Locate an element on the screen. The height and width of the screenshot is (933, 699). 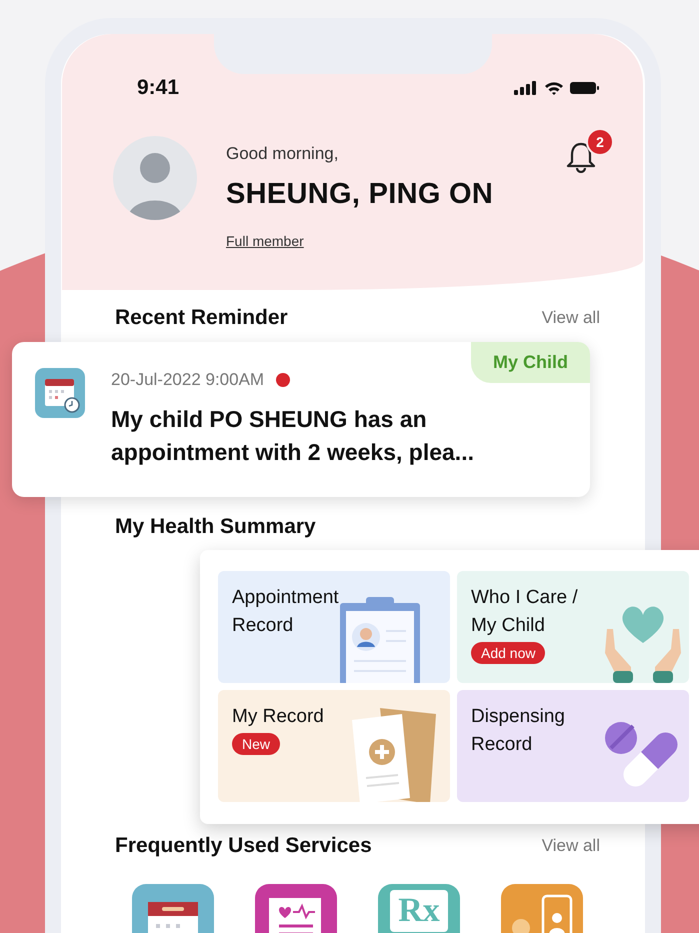
status-time: 9:41 is located at coordinates (158, 88).